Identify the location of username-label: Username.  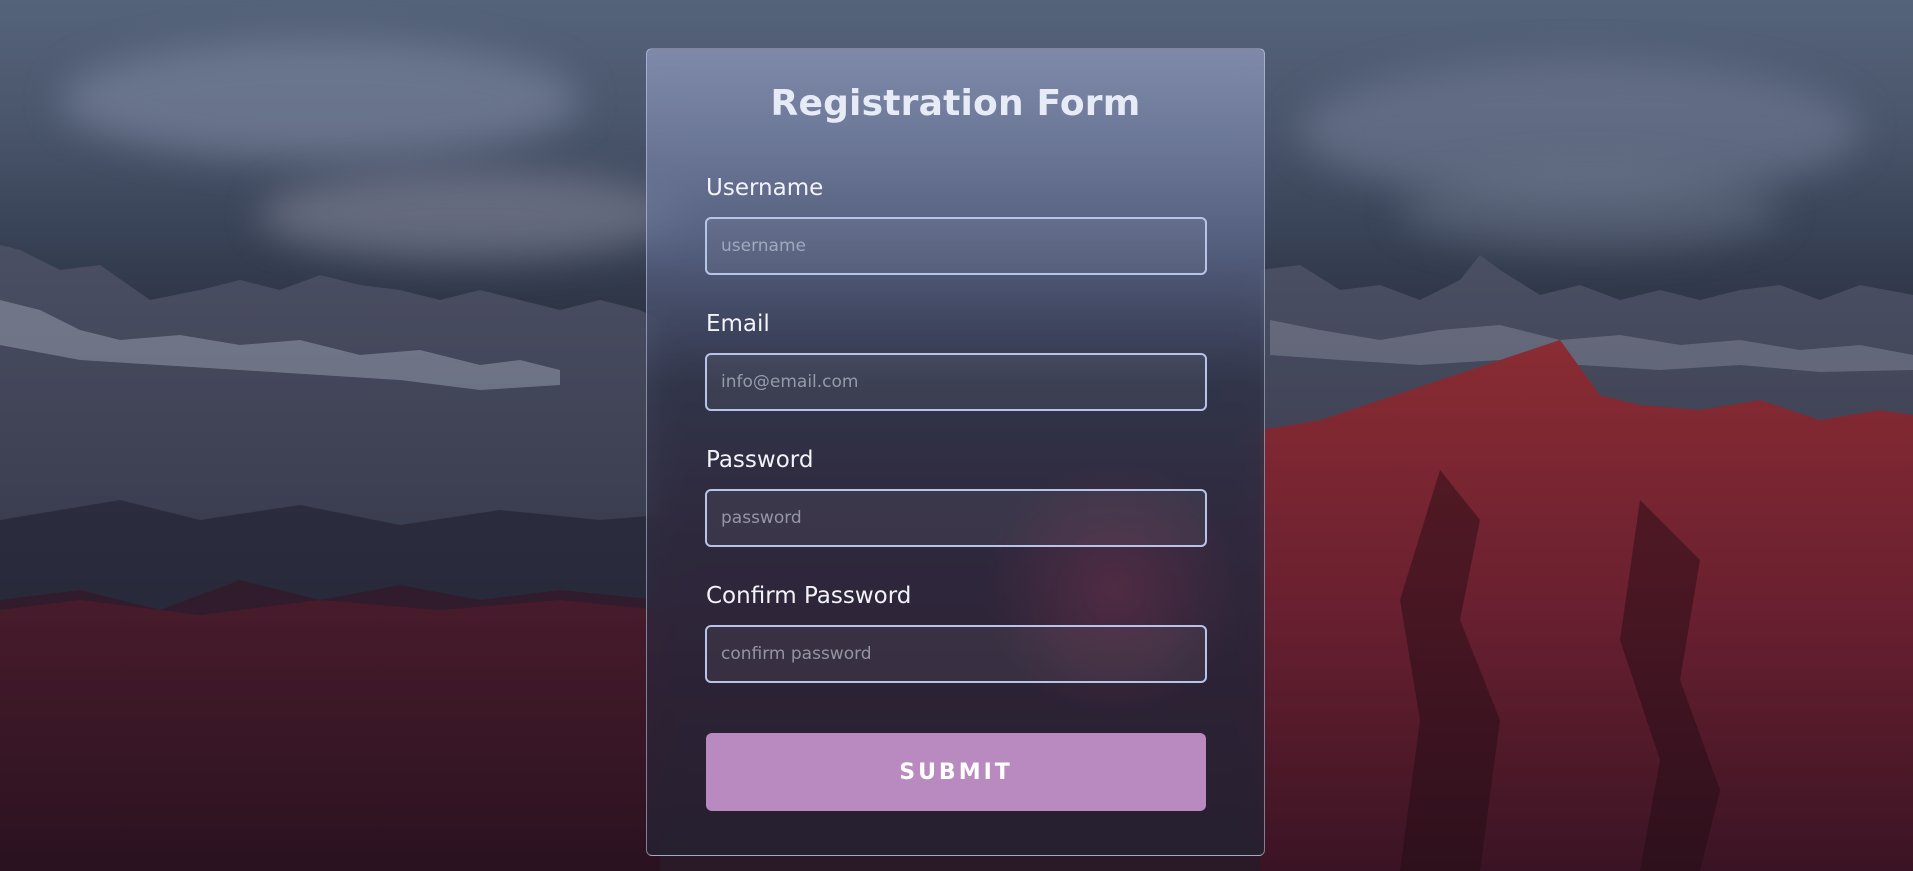
(765, 188).